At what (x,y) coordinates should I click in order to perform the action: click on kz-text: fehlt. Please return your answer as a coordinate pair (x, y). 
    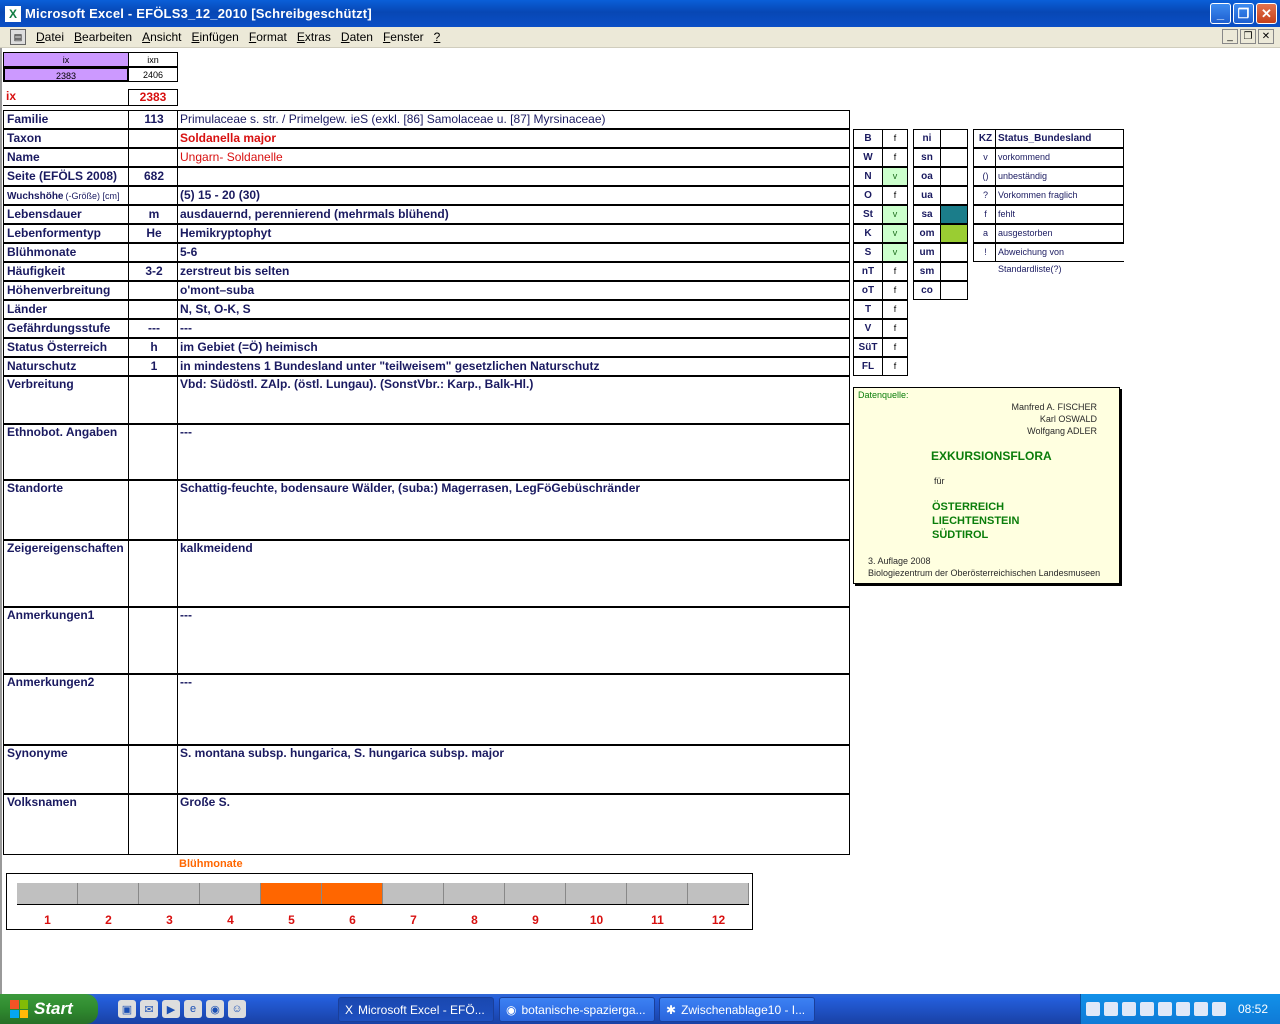
    Looking at the image, I should click on (1059, 214).